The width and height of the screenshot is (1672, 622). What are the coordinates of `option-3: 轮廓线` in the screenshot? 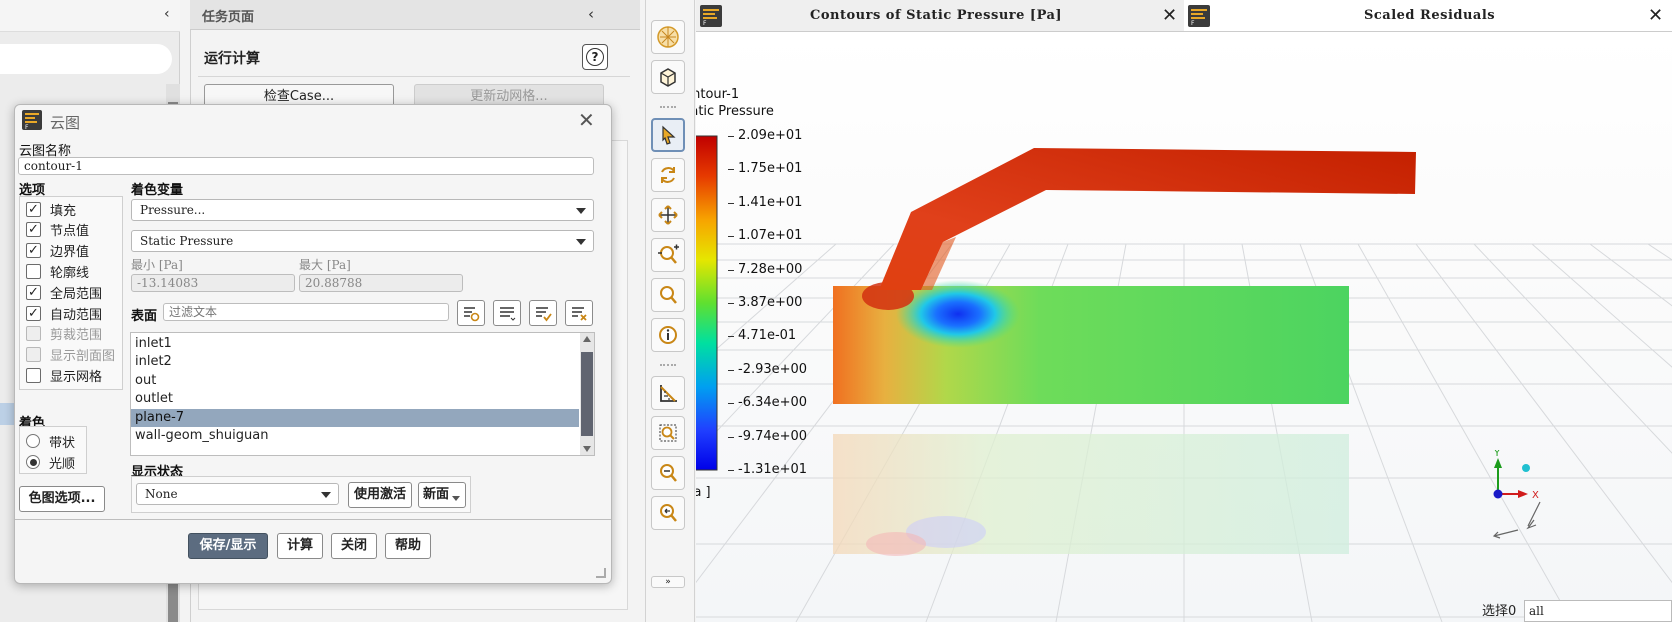 It's located at (57, 271).